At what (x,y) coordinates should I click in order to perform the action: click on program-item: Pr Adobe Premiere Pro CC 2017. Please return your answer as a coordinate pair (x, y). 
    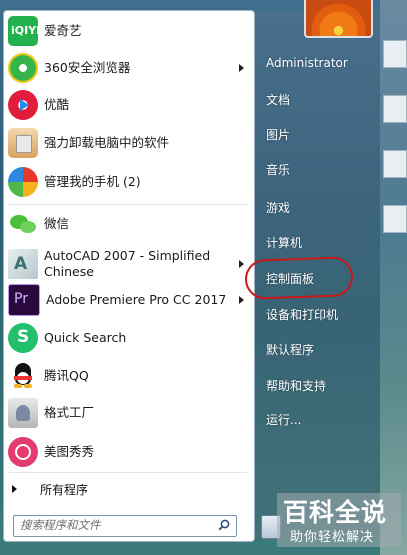
    Looking at the image, I should click on (128, 300).